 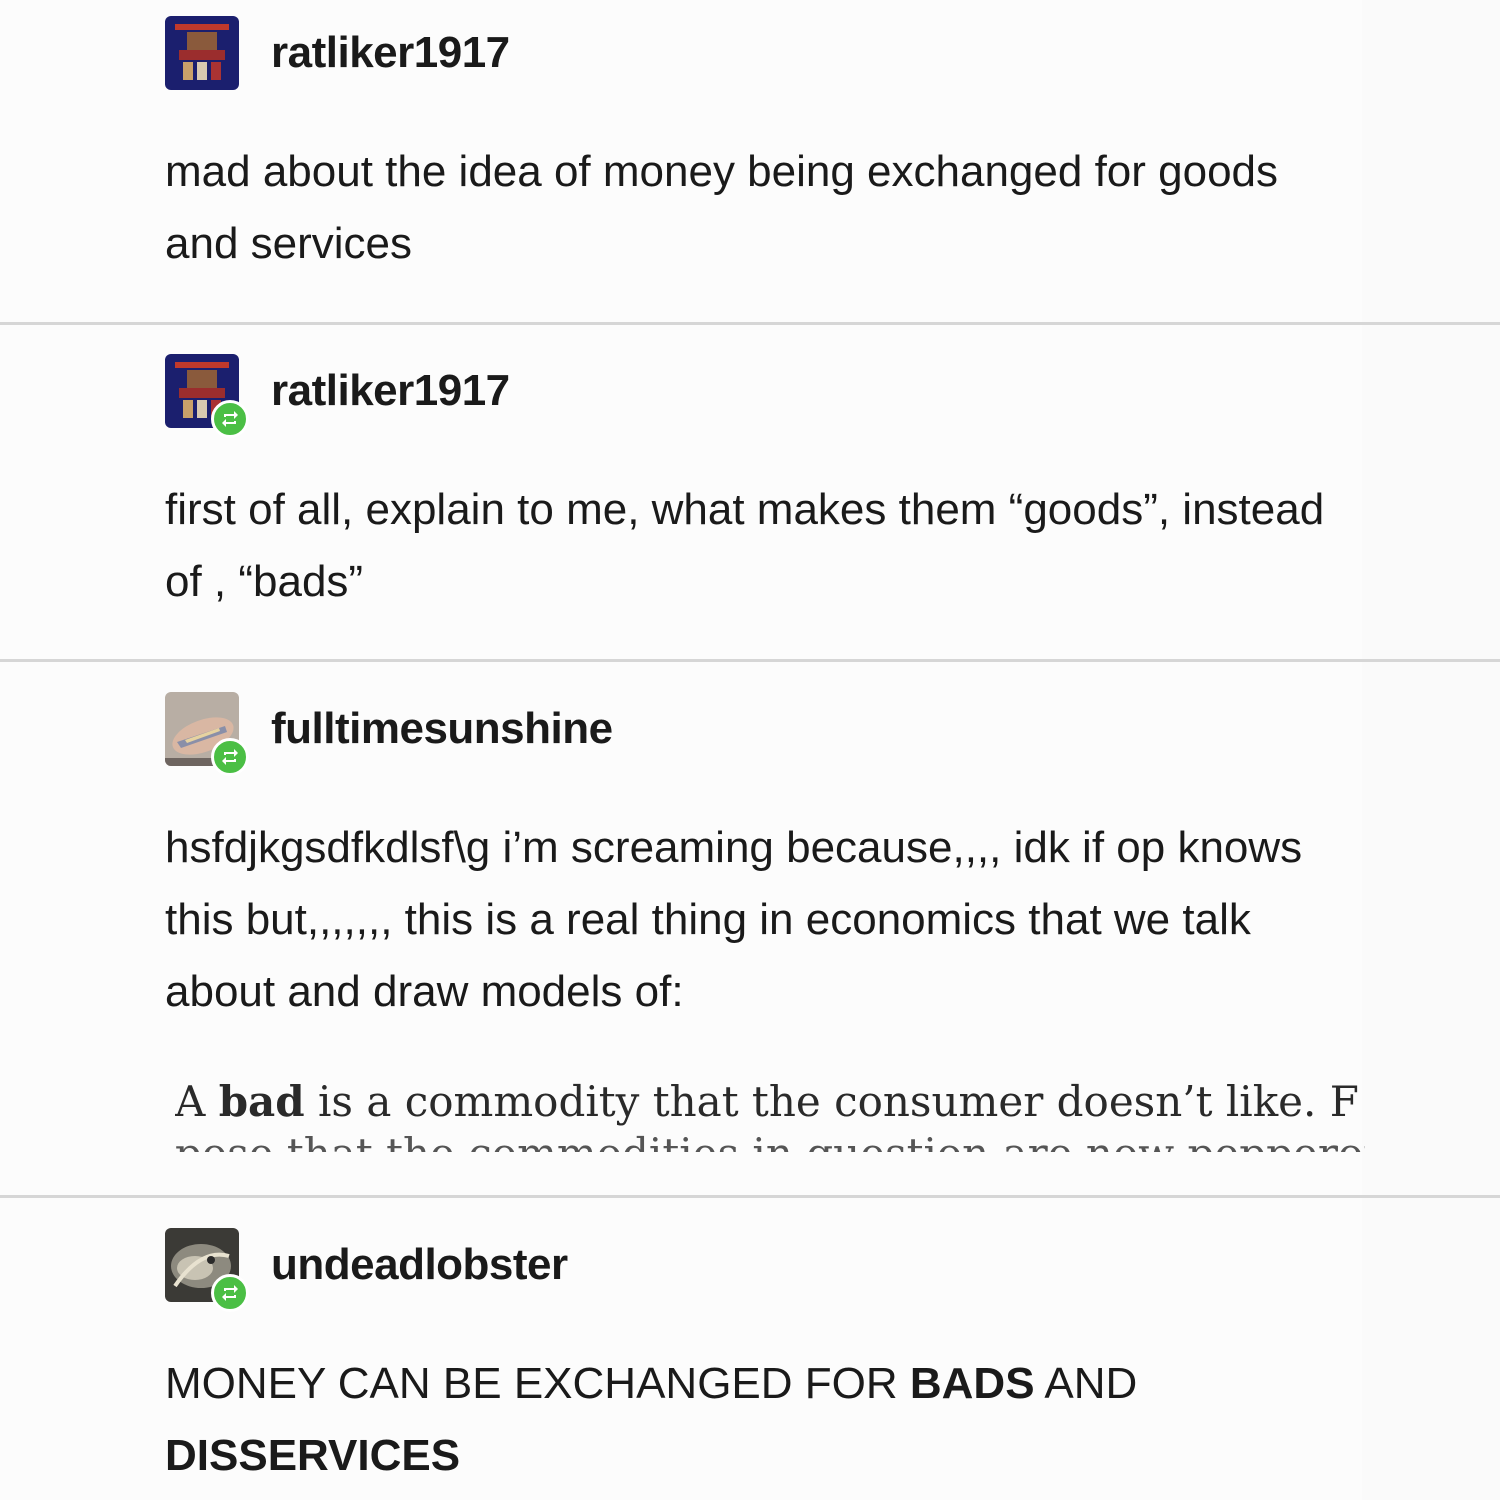 What do you see at coordinates (261, 1101) in the screenshot?
I see `excerpt-bold-term: bad` at bounding box center [261, 1101].